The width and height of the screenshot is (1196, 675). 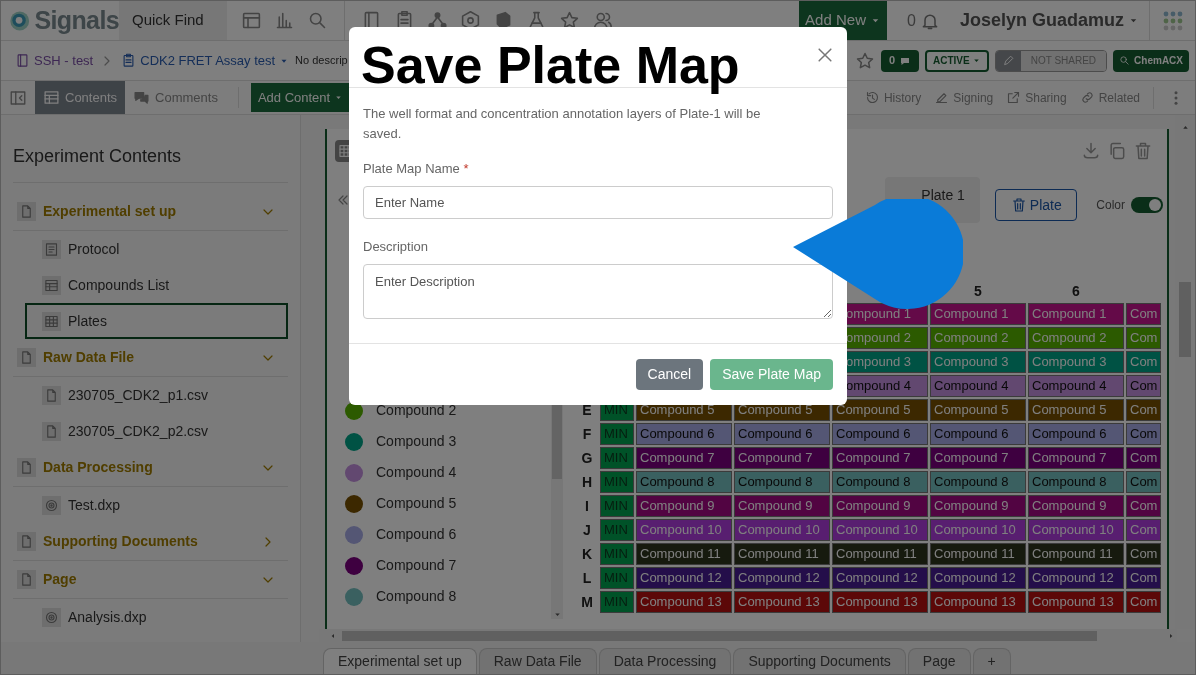 What do you see at coordinates (587, 530) in the screenshot?
I see `row-header: J` at bounding box center [587, 530].